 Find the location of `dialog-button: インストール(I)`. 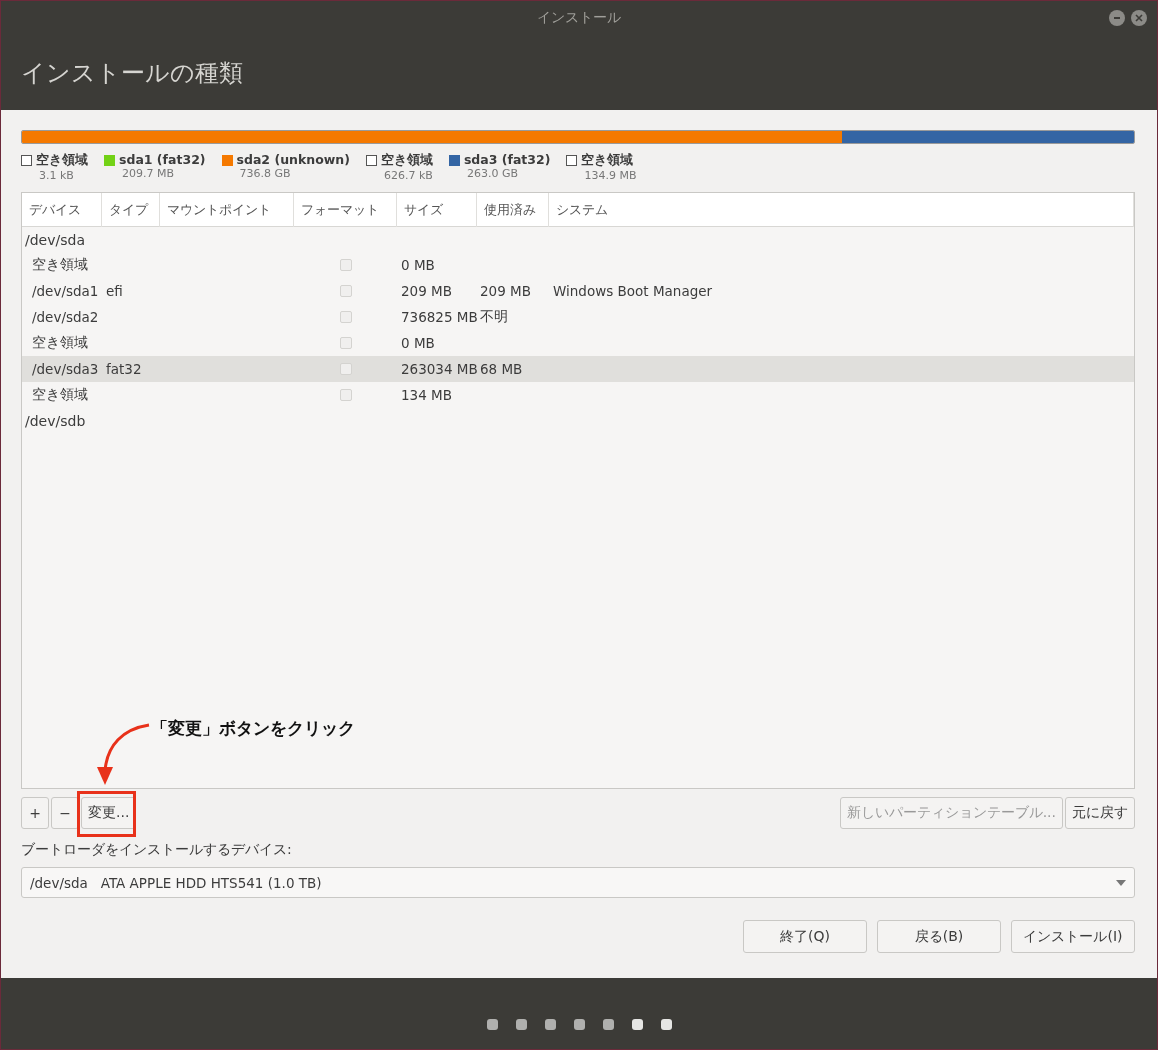

dialog-button: インストール(I) is located at coordinates (1073, 936).